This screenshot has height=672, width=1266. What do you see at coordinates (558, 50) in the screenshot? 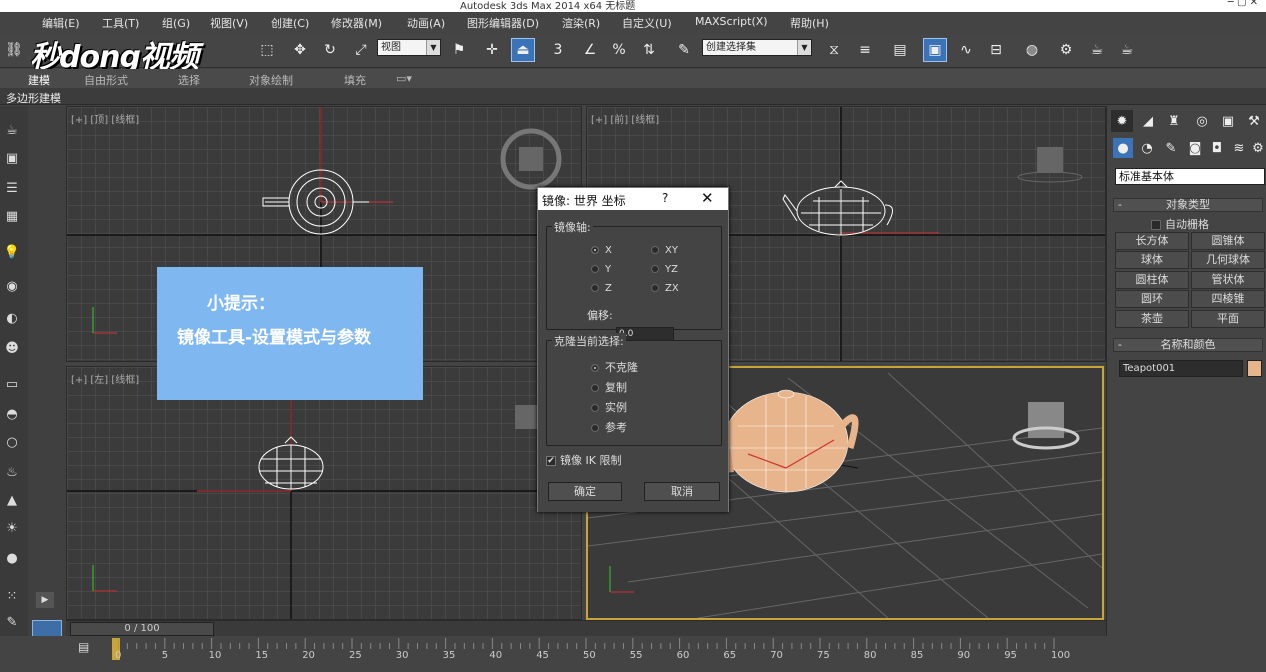
I see `snap-toggle-icon: 3` at bounding box center [558, 50].